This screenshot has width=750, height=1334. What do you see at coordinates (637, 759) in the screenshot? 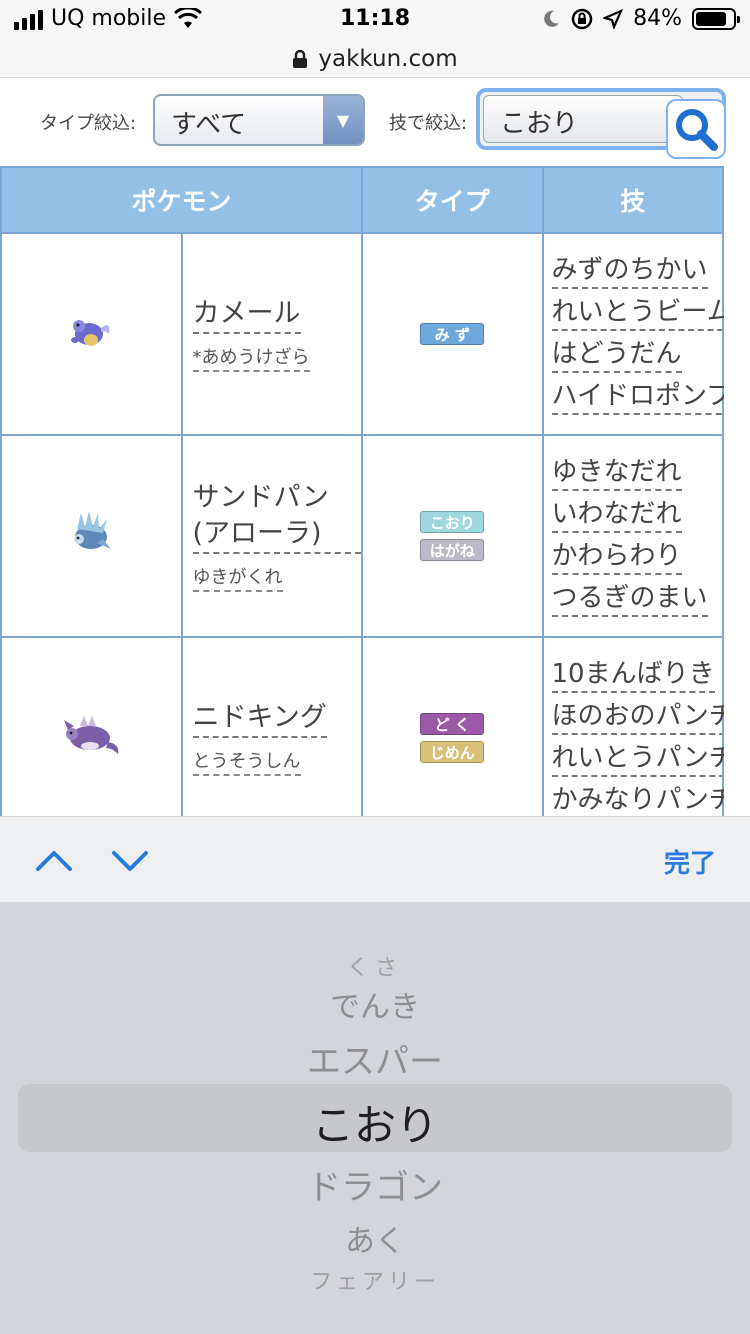
I see `move-link: れいとうパンチ` at bounding box center [637, 759].